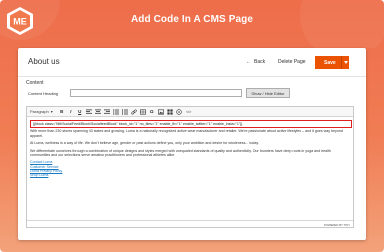  Describe the element at coordinates (124, 111) in the screenshot. I see `numbered-list-icon` at that location.